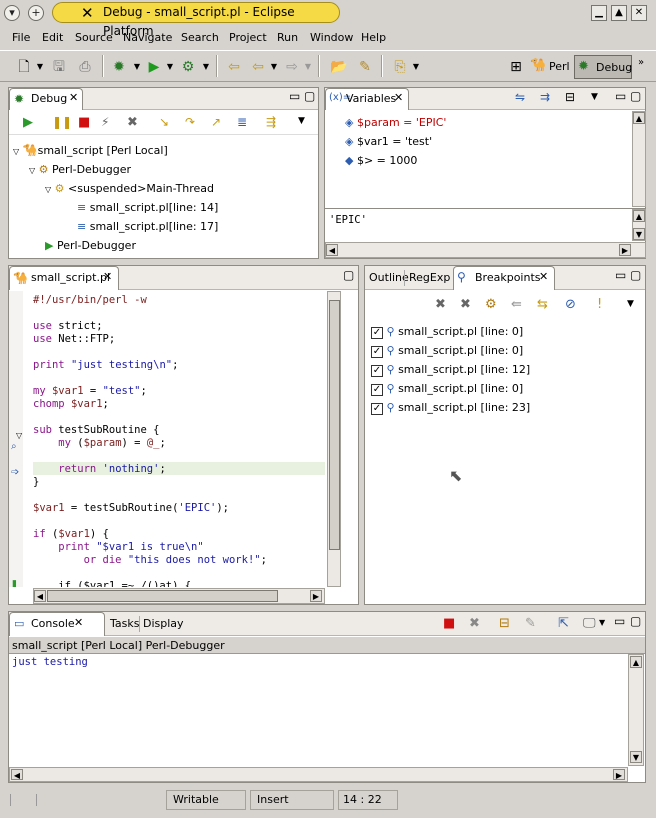 This screenshot has height=818, width=656. I want to click on console-vscrollbar: ▲ ▼, so click(636, 710).